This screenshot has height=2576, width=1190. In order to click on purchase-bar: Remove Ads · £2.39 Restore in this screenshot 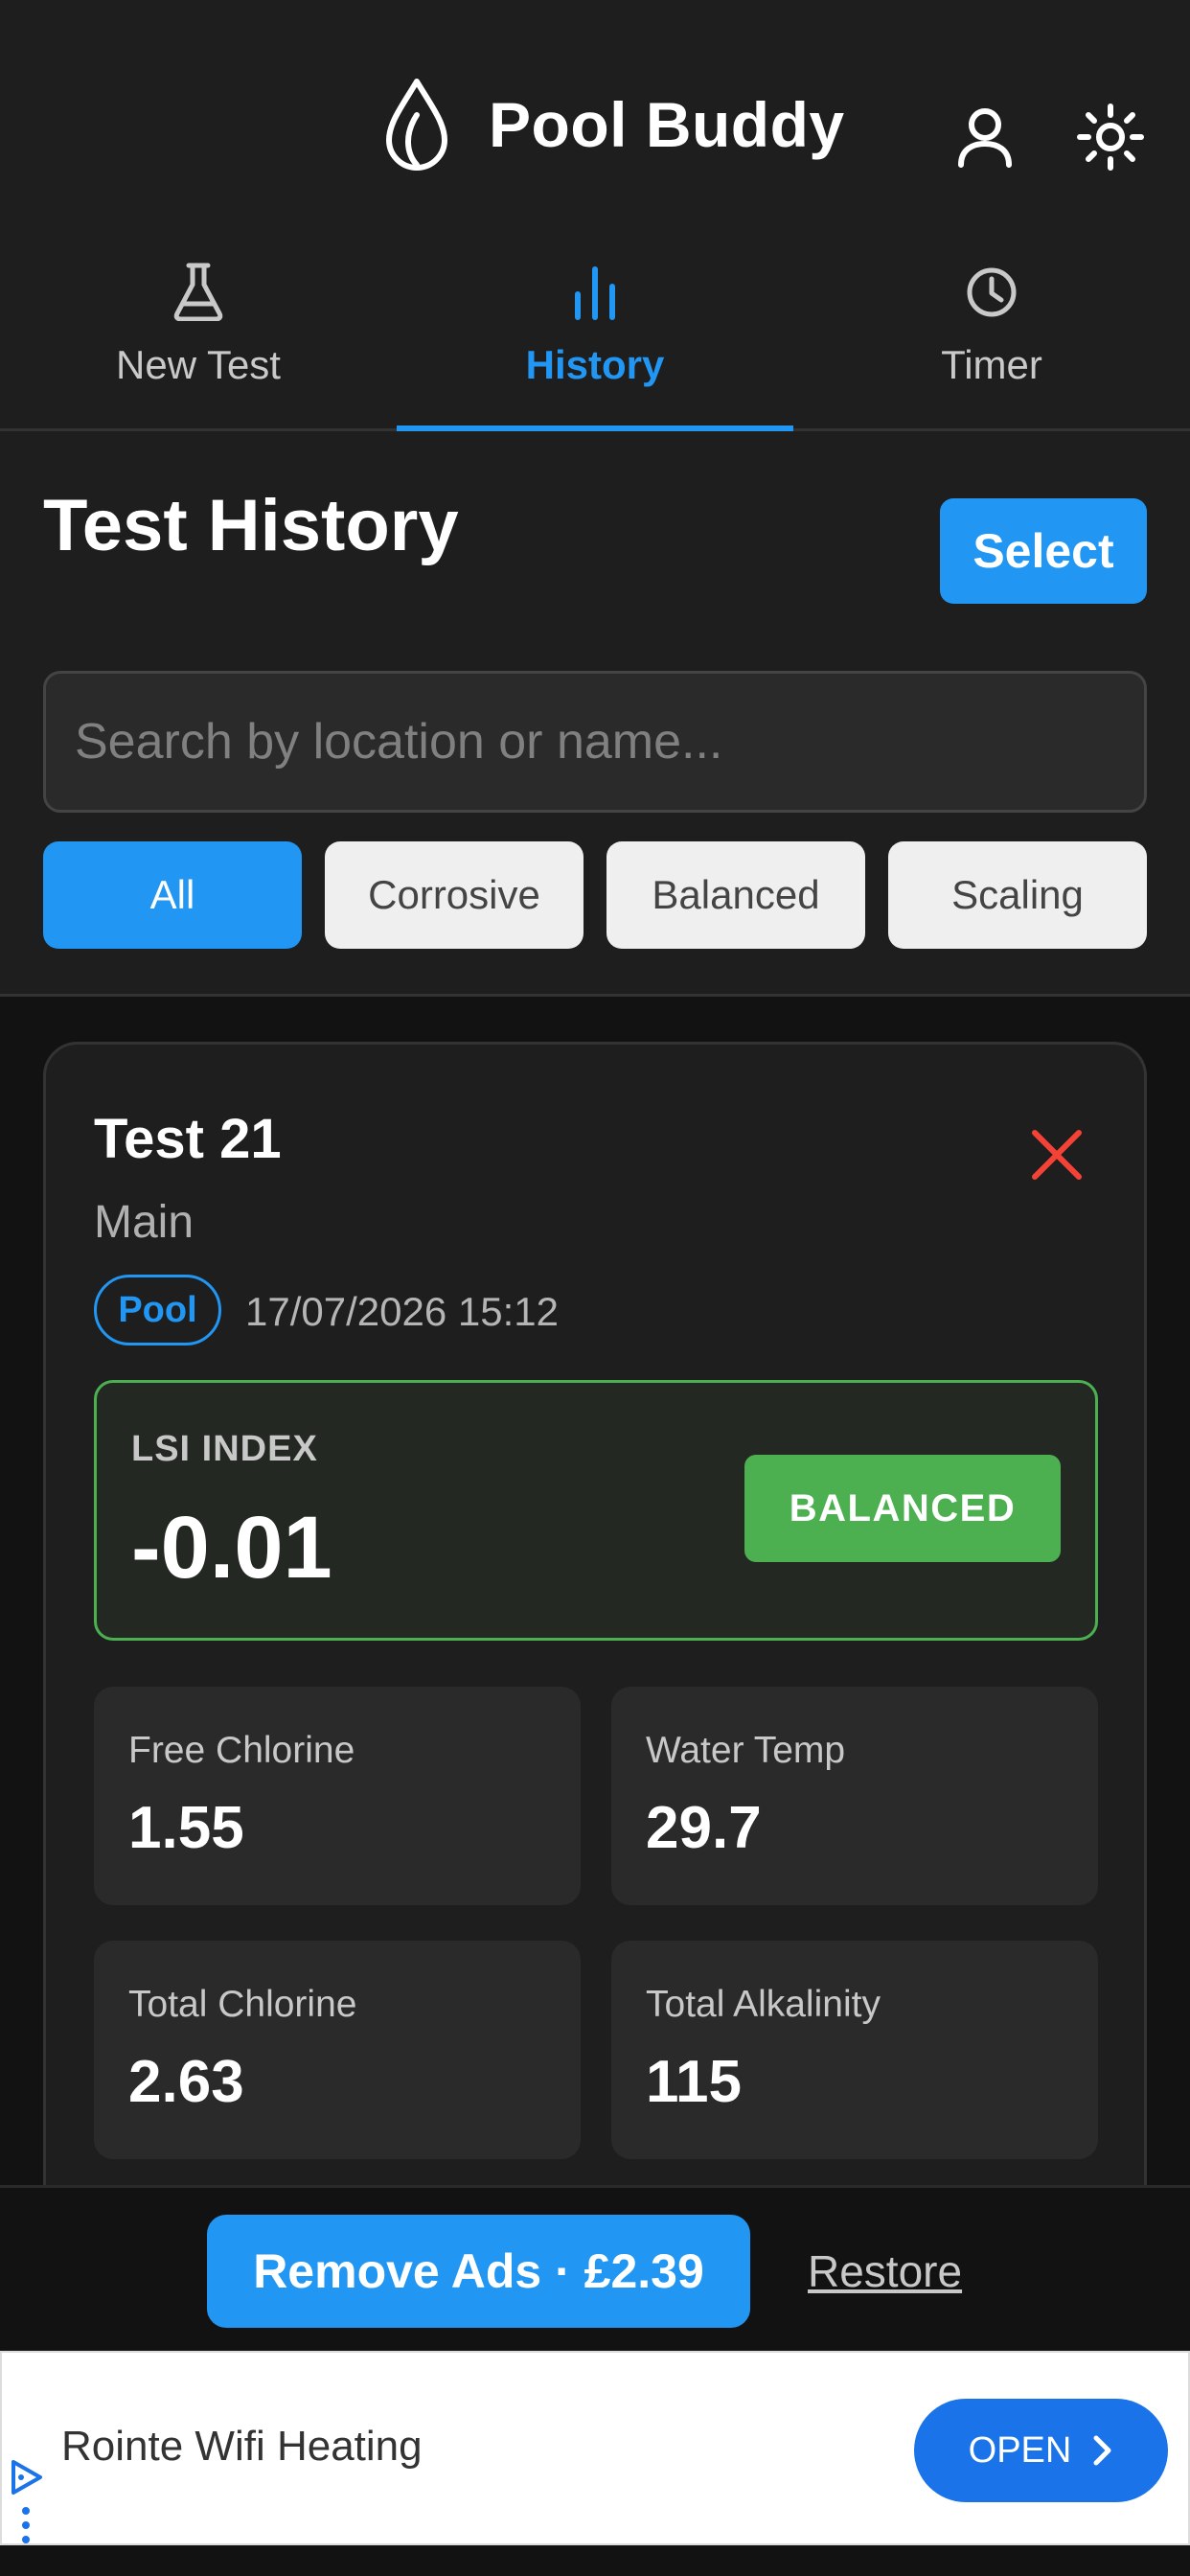, I will do `click(595, 2268)`.